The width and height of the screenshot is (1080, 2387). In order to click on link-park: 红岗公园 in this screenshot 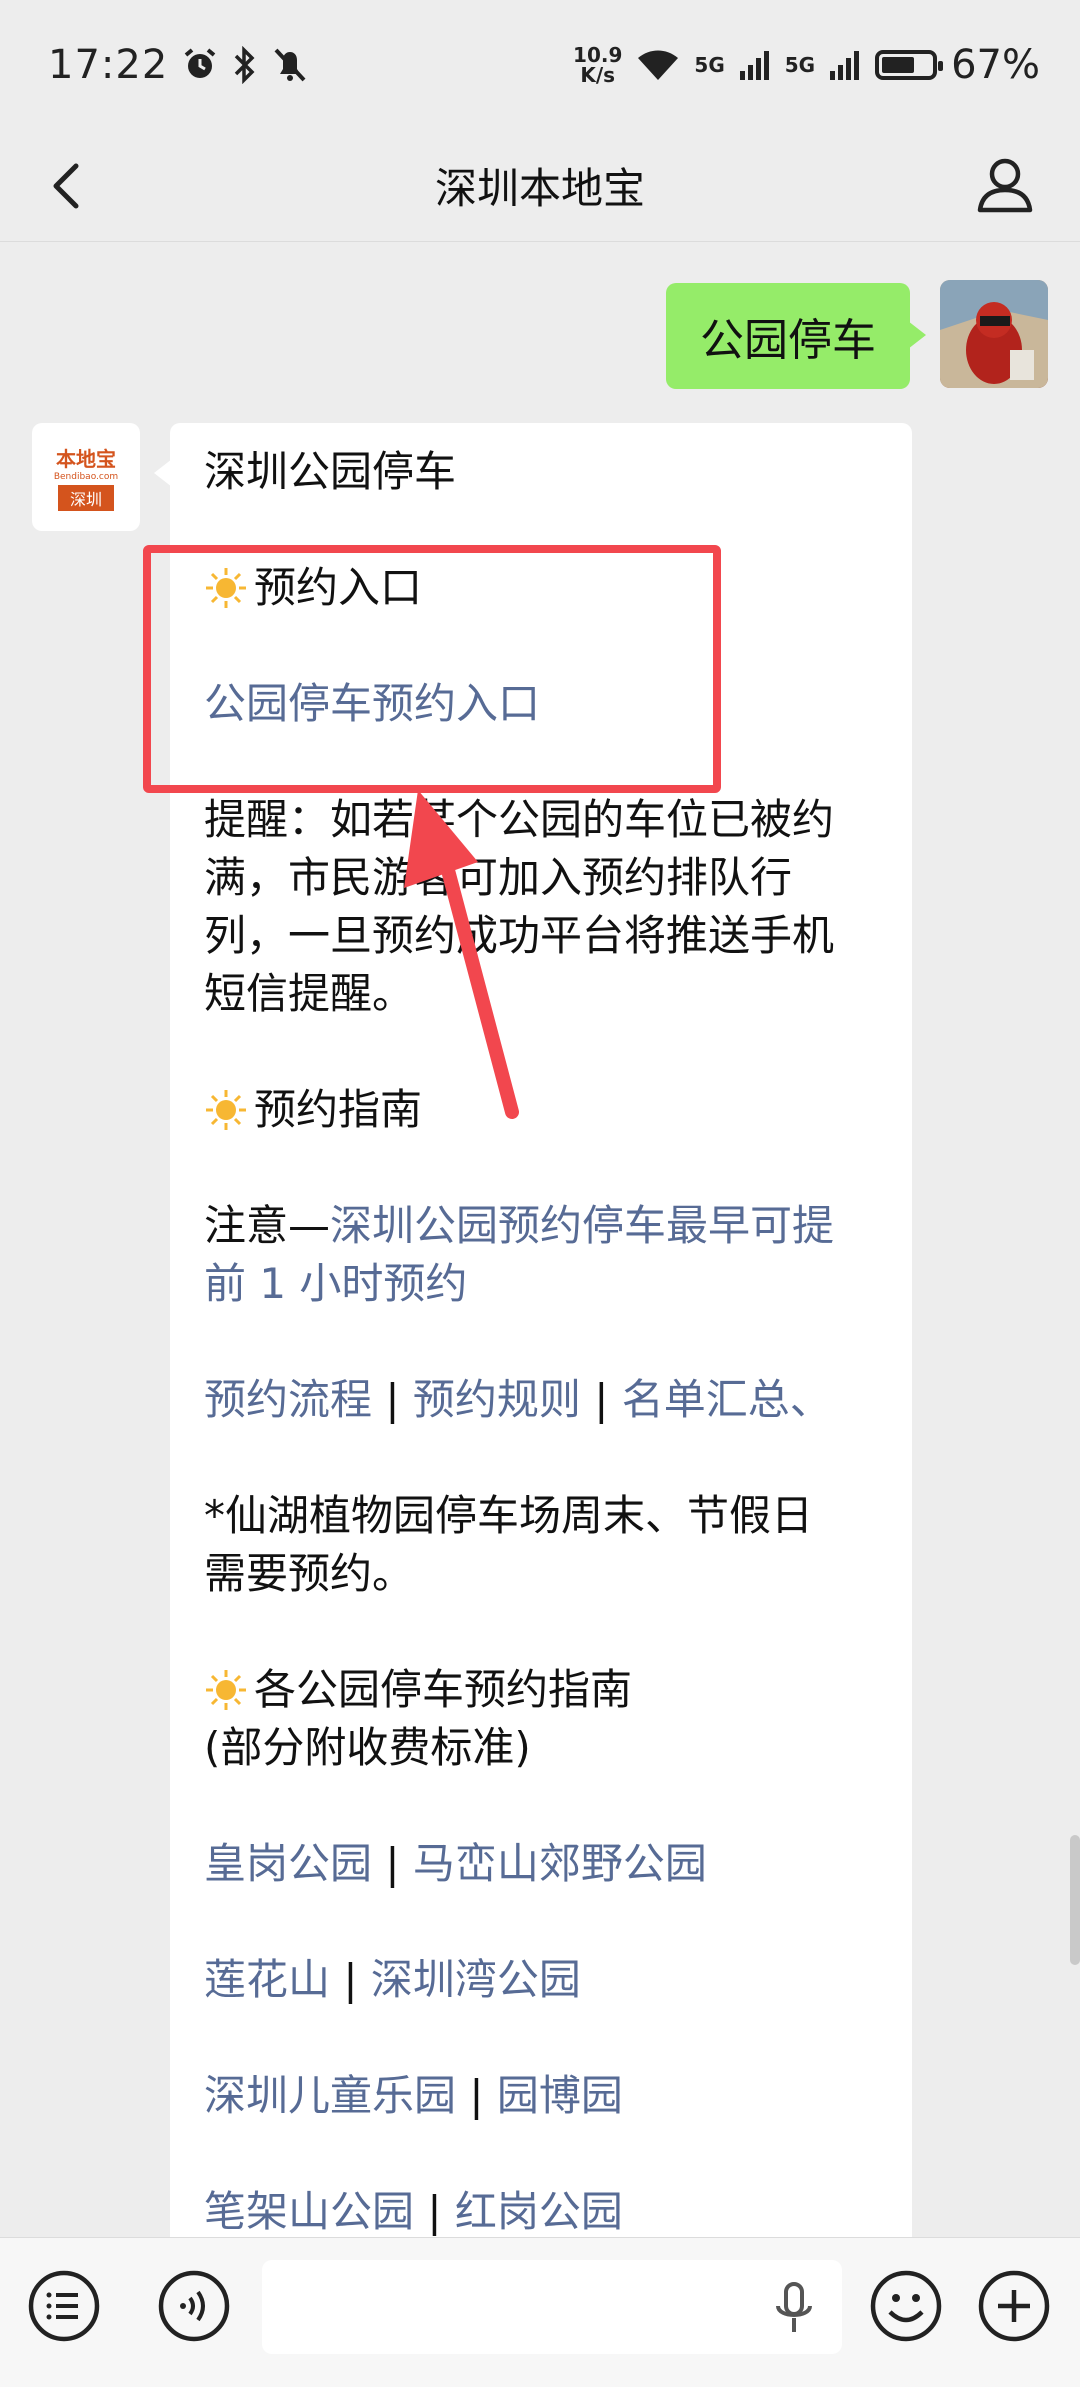, I will do `click(539, 2211)`.